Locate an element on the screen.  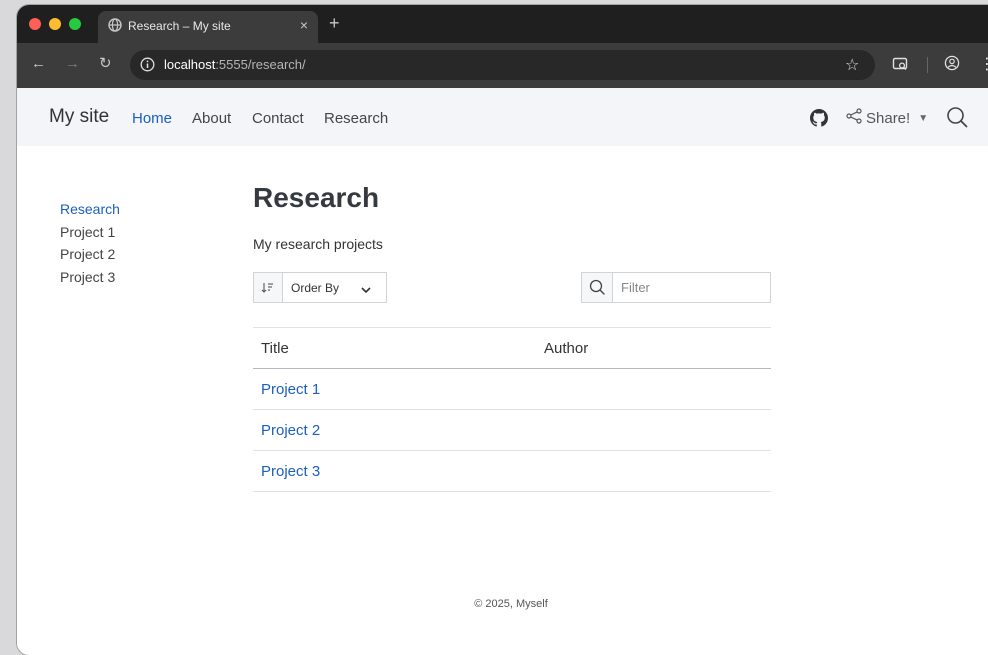
info-icon is located at coordinates (147, 67).